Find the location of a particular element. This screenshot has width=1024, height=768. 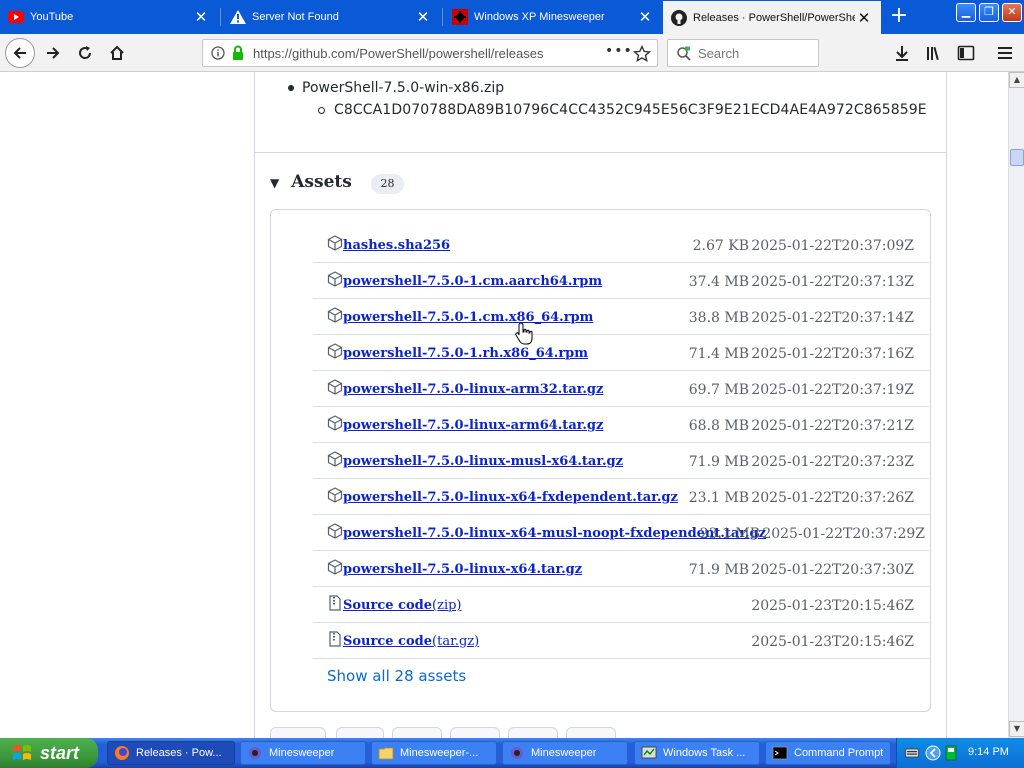

asset-name: powershell-7.5.0-1.rh.x86_64.rpm is located at coordinates (466, 353).